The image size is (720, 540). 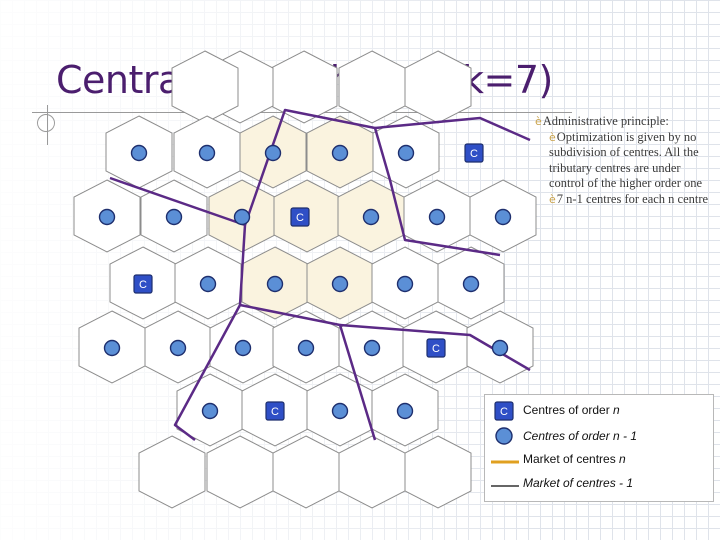 What do you see at coordinates (574, 459) in the screenshot?
I see `legend-market-n-label: Market of centres n` at bounding box center [574, 459].